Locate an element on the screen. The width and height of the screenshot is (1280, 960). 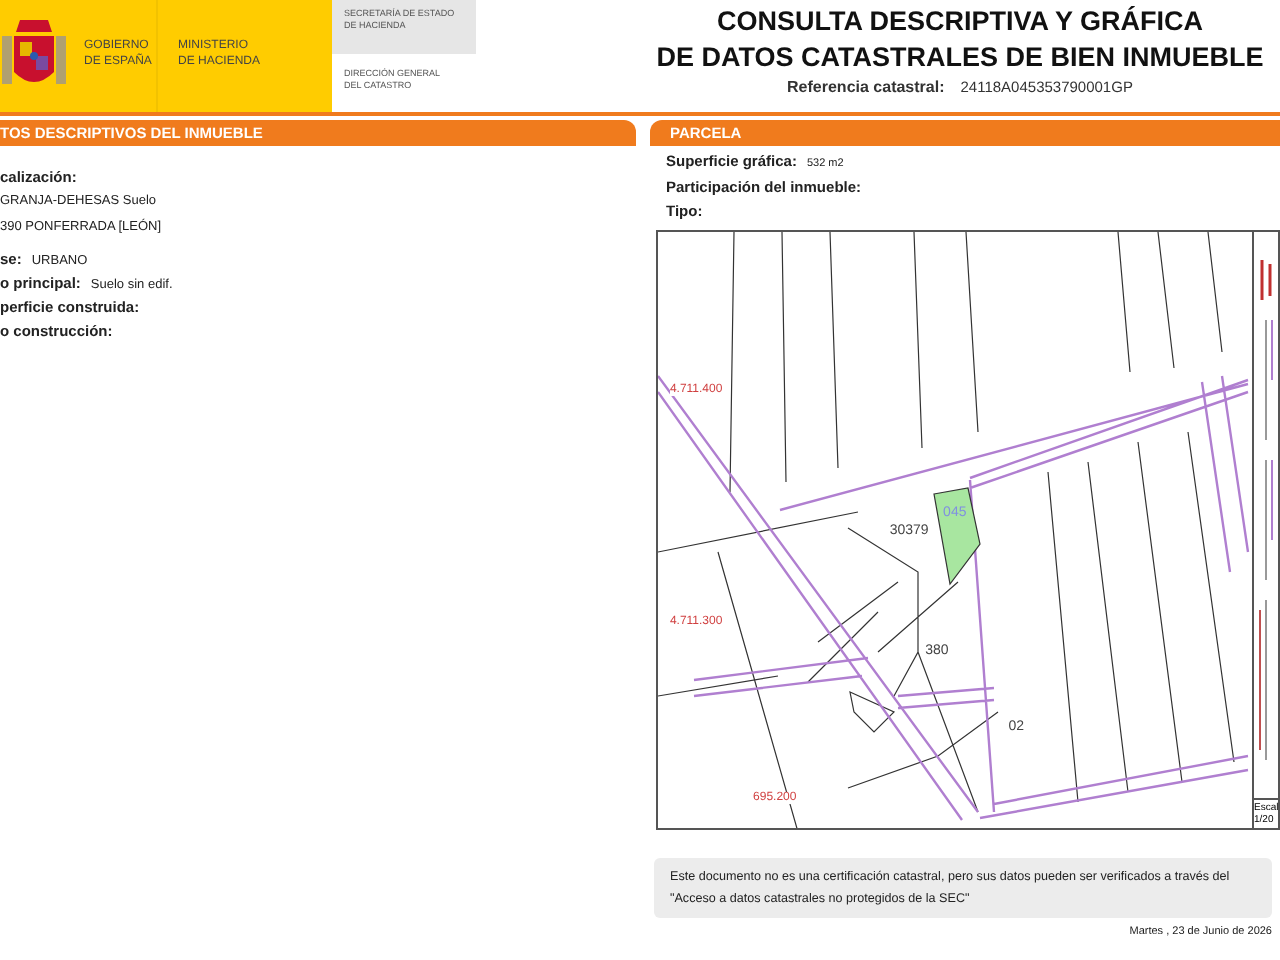
document-title: DE DATOS CATASTRALES DE BIEN INMUEBLE is located at coordinates (960, 58).